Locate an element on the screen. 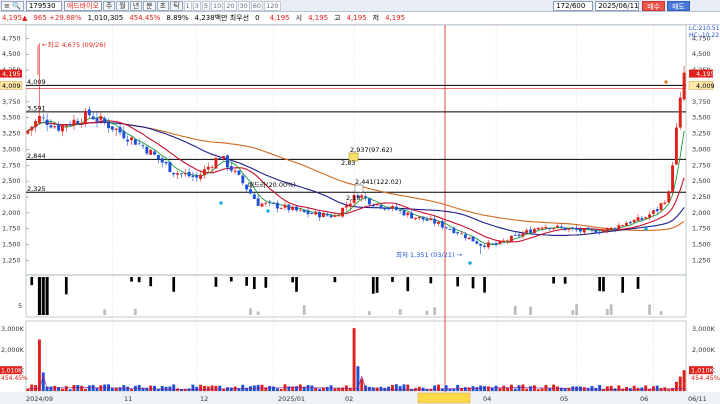 This screenshot has height=404, width=720. period-button: 틱 is located at coordinates (176, 5).